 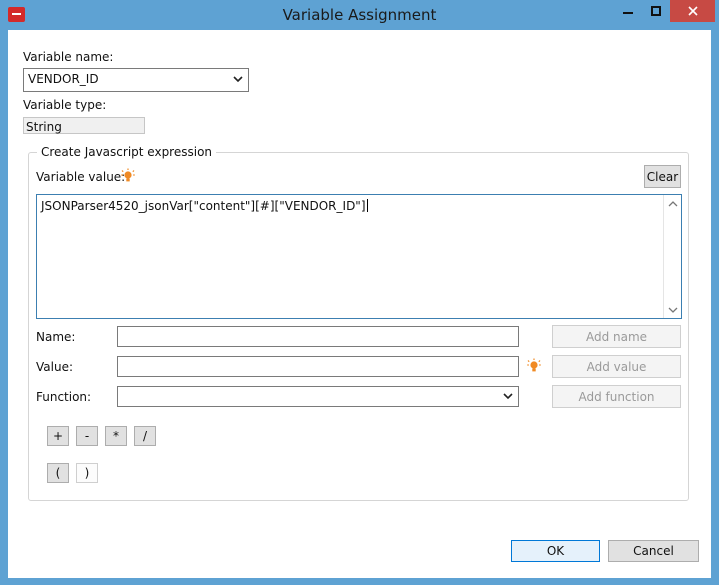 I want to click on title-bar: Variable Assignment, so click(x=359, y=15).